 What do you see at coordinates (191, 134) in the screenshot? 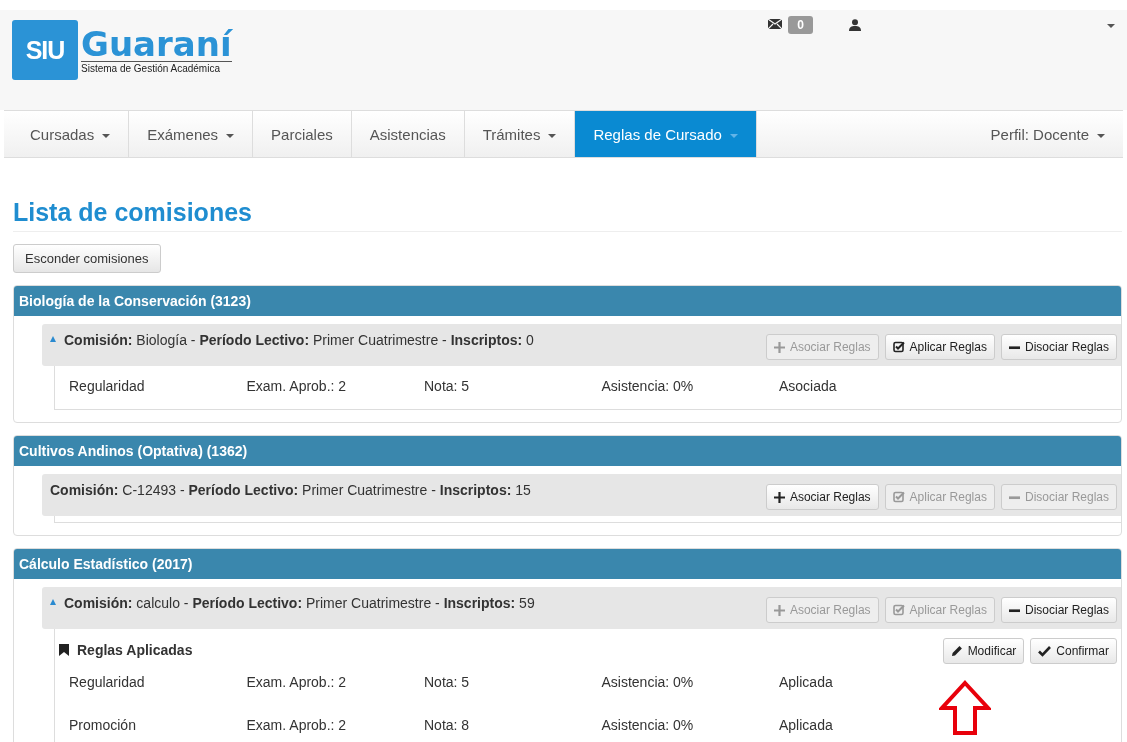
I see `nav-tab: Exámenes` at bounding box center [191, 134].